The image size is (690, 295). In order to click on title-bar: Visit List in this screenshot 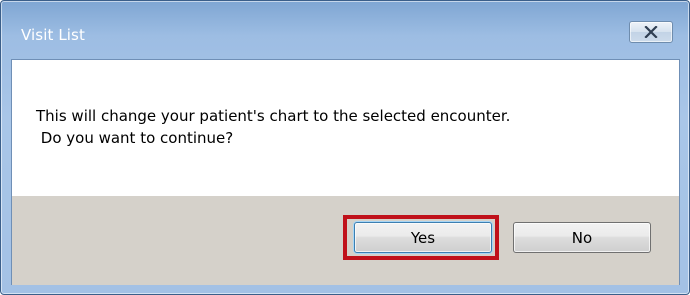, I will do `click(345, 22)`.